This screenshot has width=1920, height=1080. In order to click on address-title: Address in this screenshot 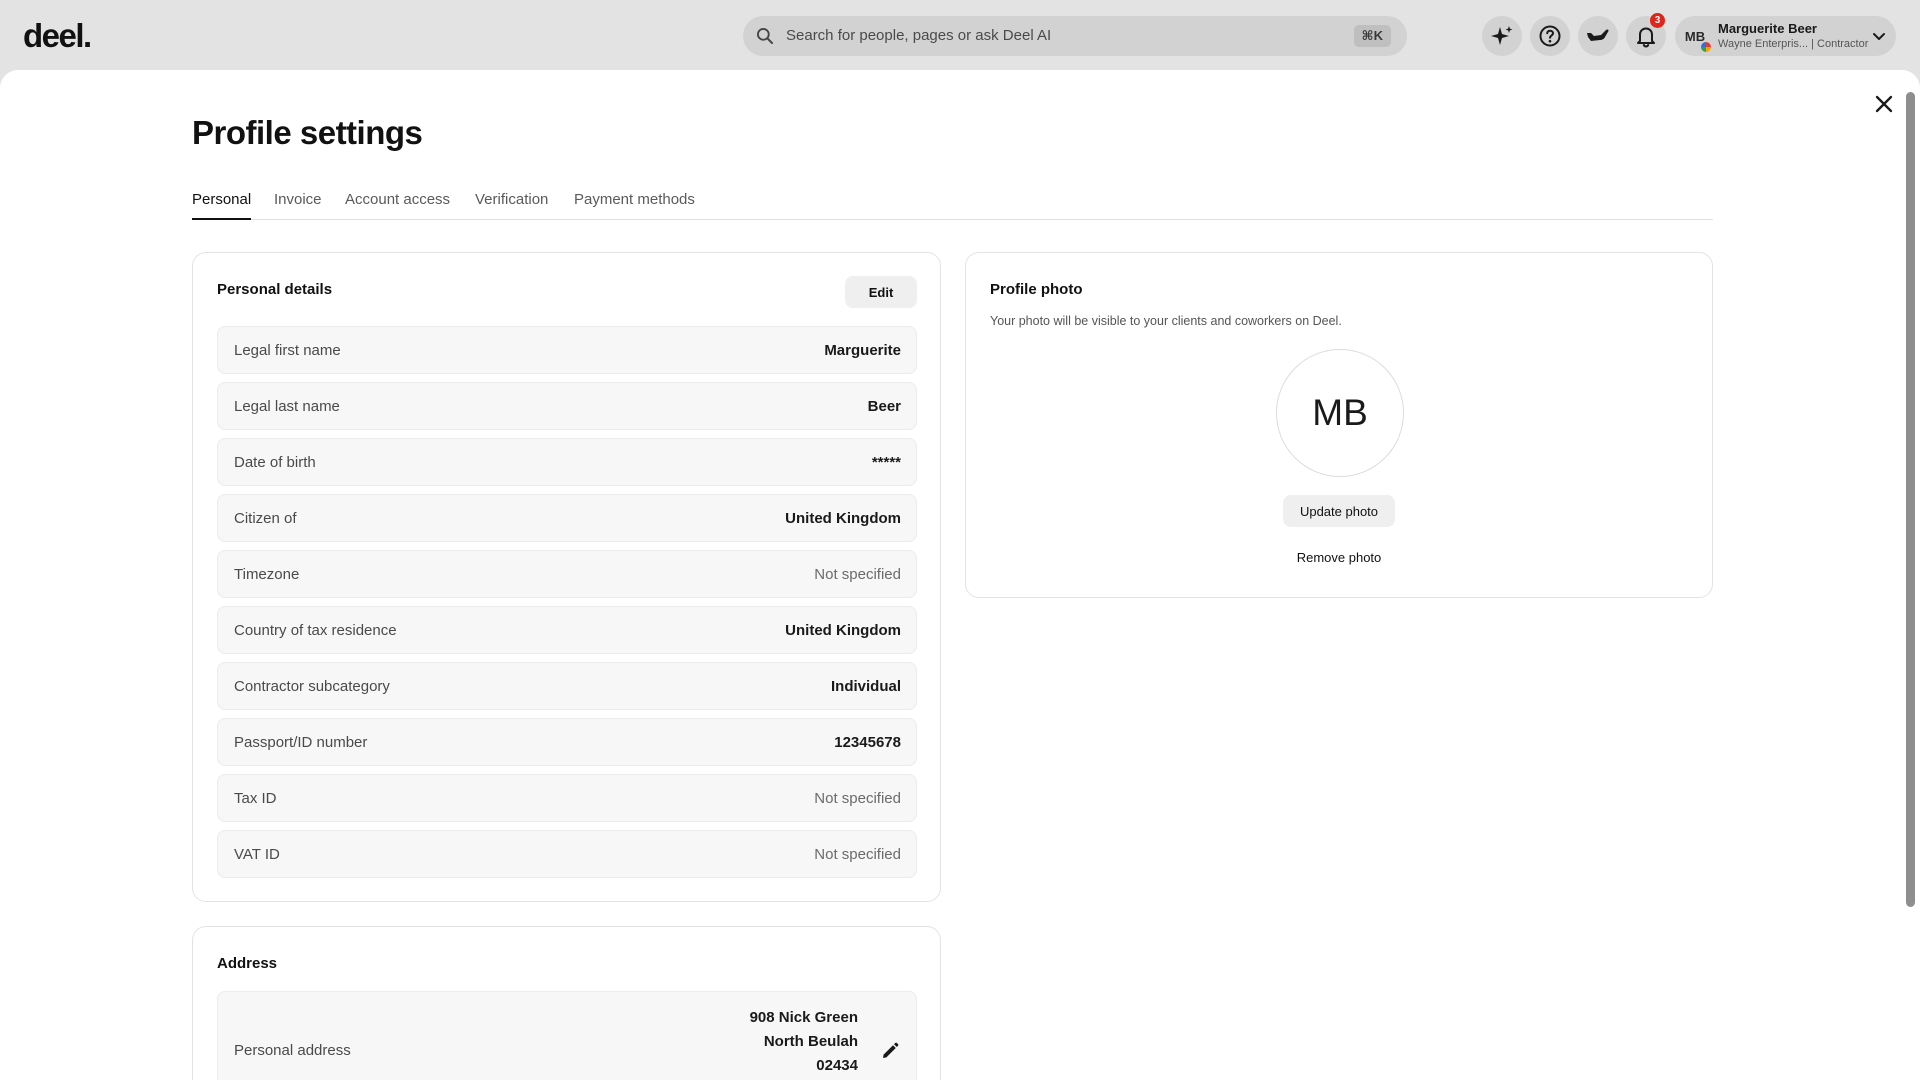, I will do `click(247, 963)`.